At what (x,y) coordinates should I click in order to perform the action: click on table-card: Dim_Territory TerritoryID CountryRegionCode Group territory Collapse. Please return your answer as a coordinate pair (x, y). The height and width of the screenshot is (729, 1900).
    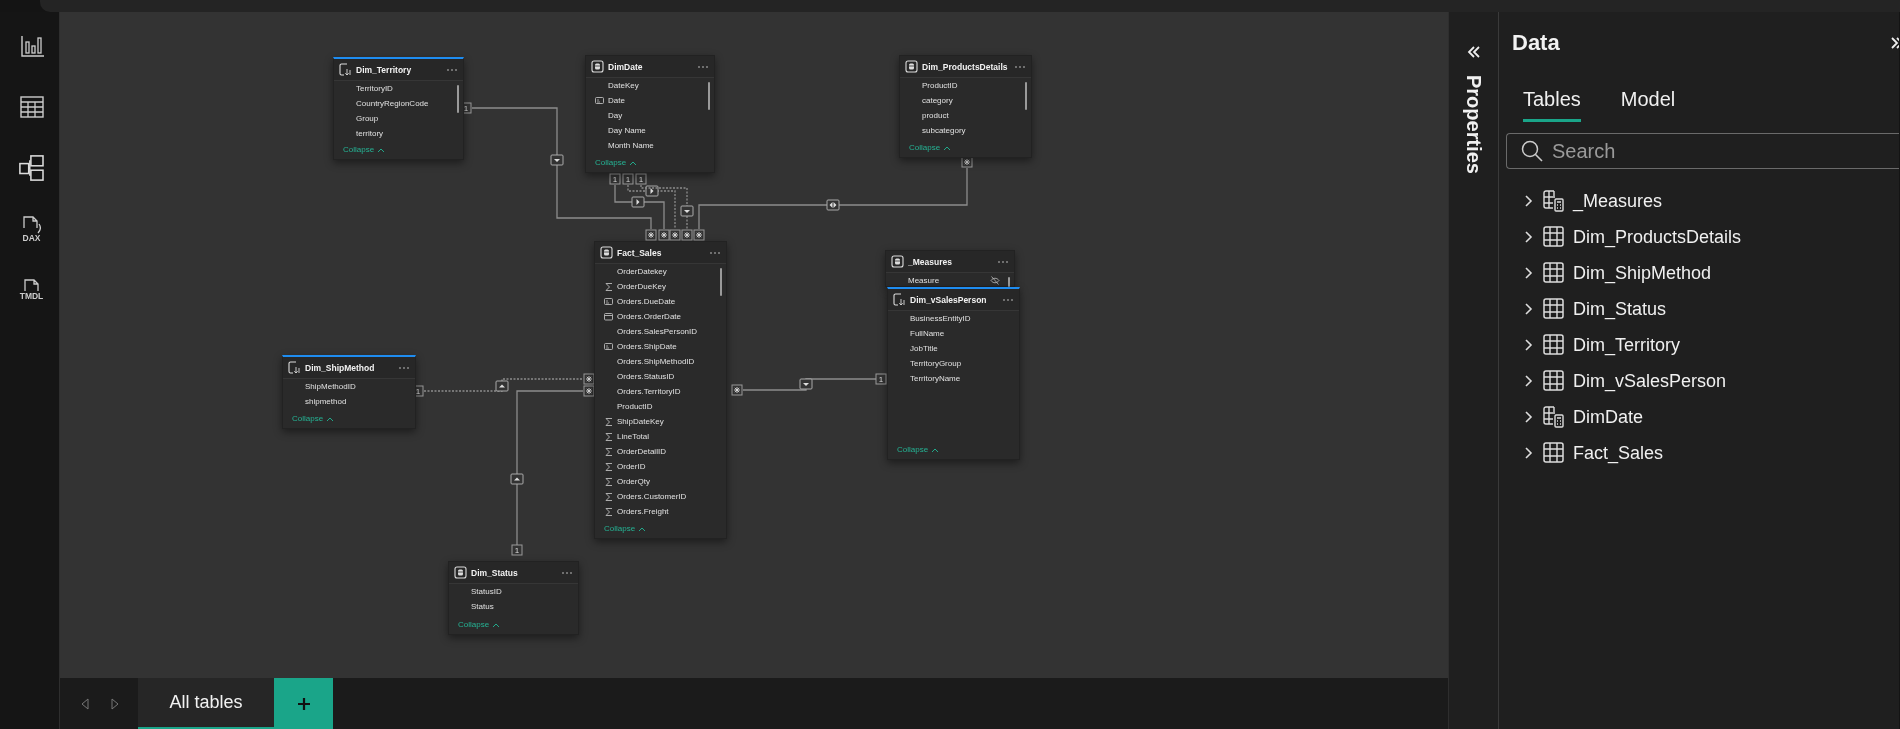
    Looking at the image, I should click on (398, 108).